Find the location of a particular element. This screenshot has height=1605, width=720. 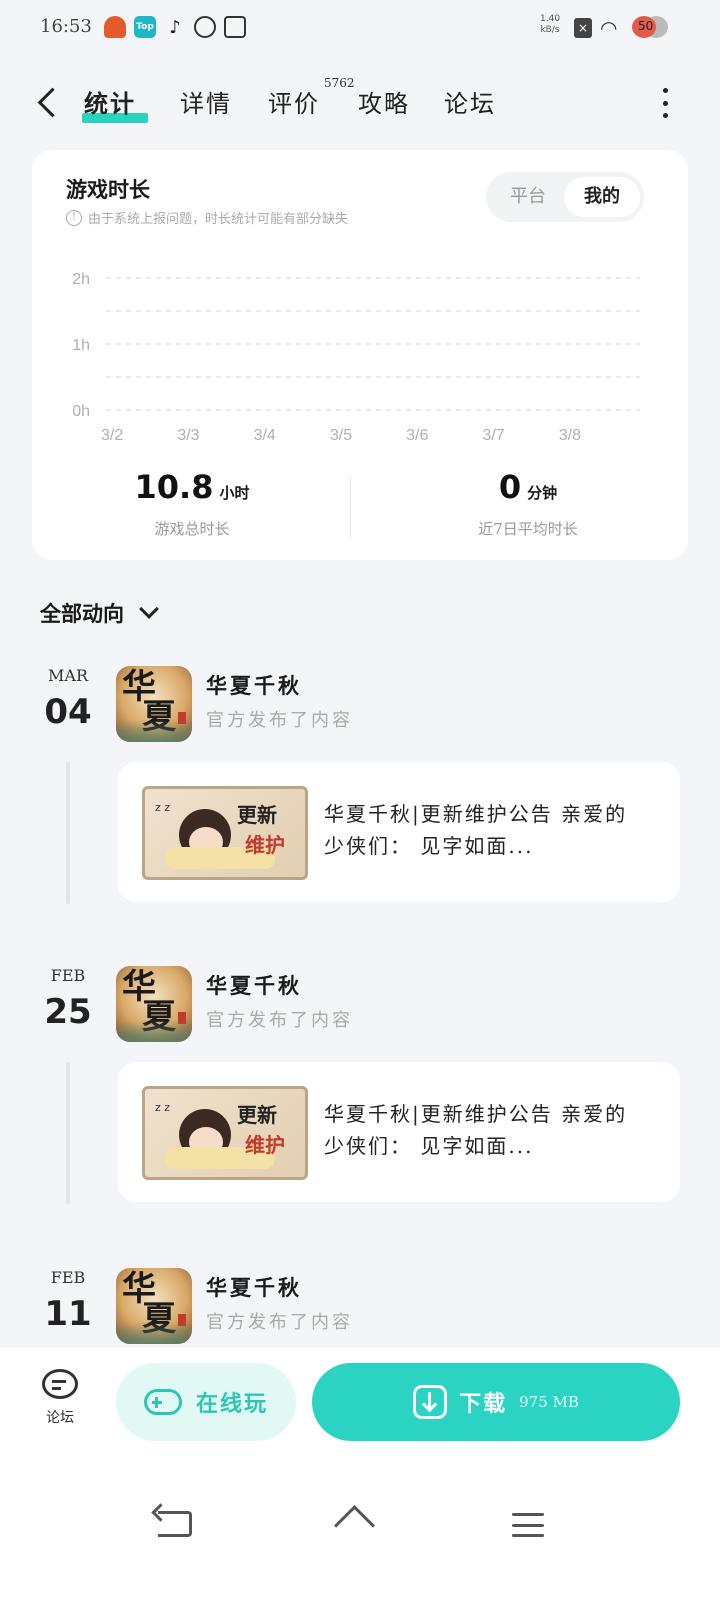

feed-filter-dropdown: 全部动向 is located at coordinates (99, 613).